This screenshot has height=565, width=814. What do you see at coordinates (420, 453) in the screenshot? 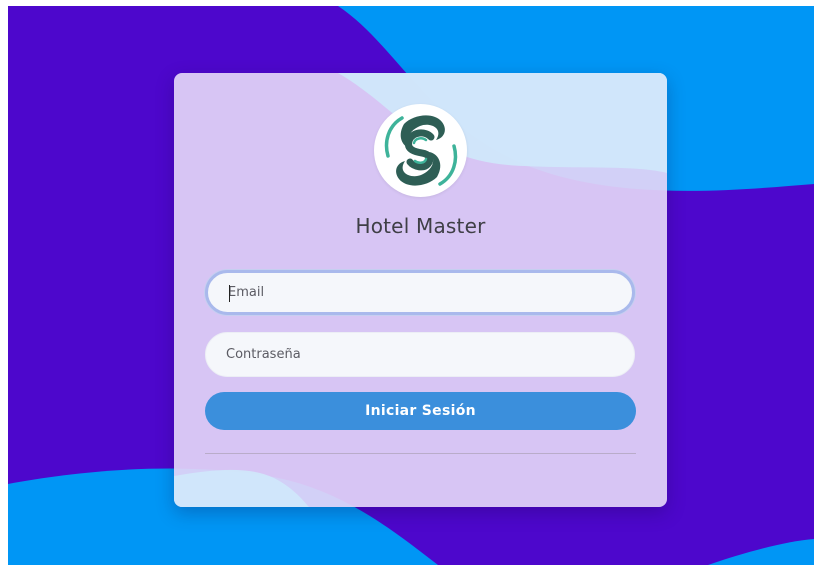
I see `divider` at bounding box center [420, 453].